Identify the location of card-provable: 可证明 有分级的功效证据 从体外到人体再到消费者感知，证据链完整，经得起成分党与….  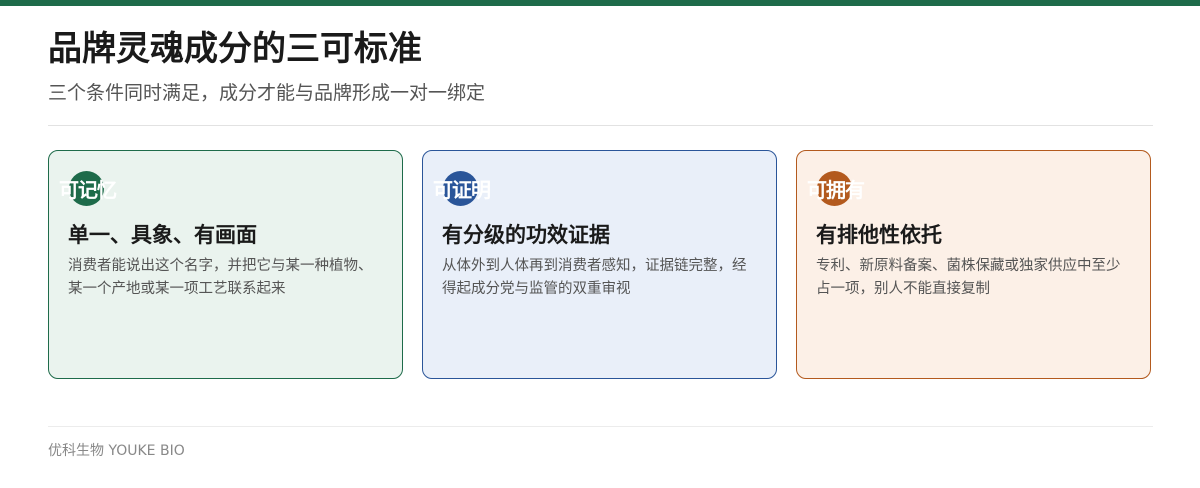
(599, 264).